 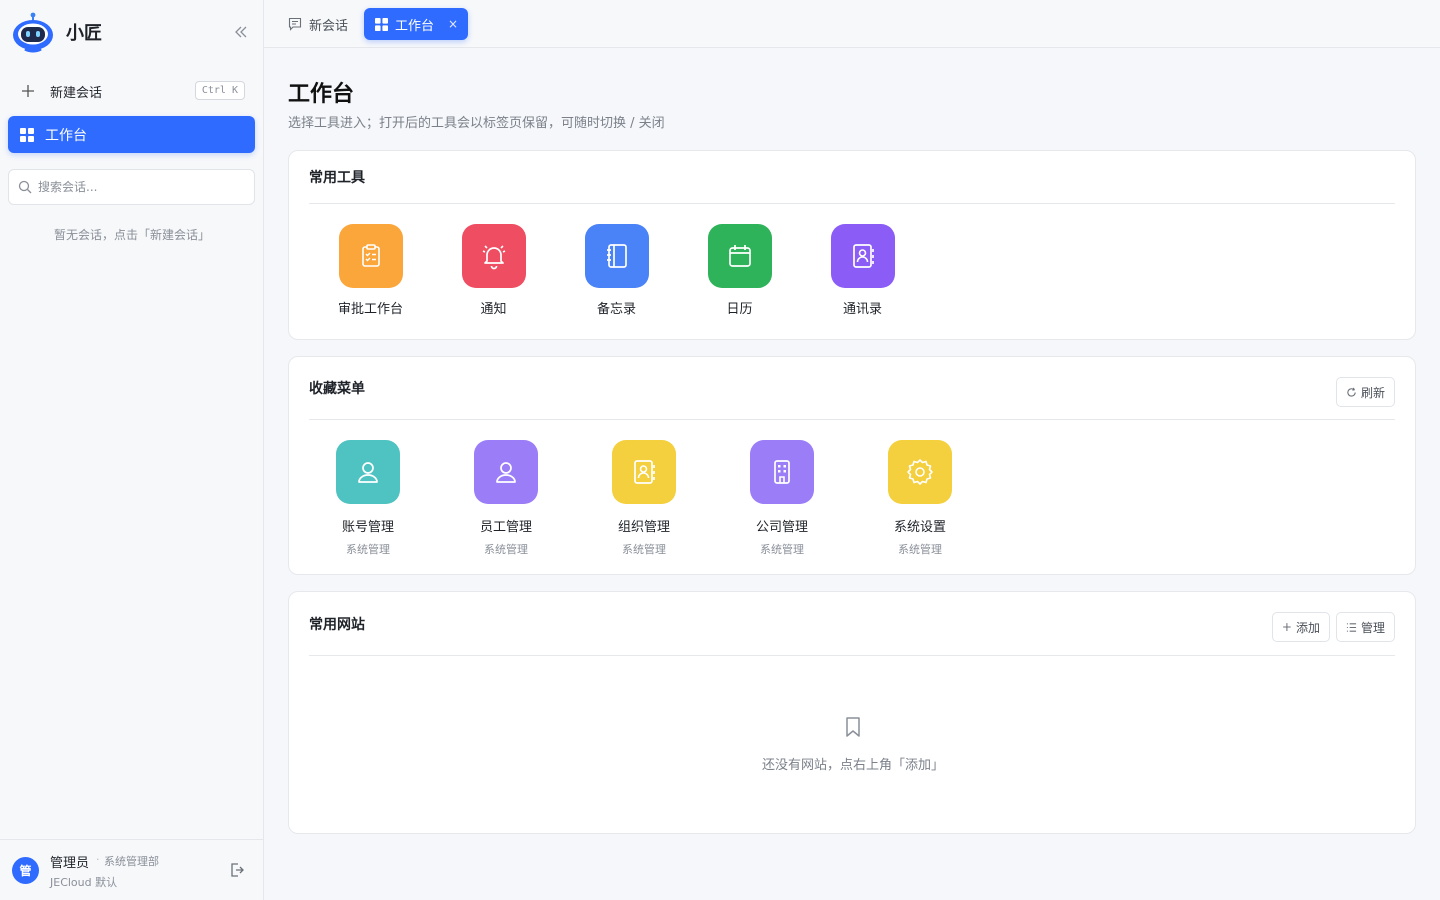 What do you see at coordinates (337, 178) in the screenshot?
I see `card-title: 常用工具` at bounding box center [337, 178].